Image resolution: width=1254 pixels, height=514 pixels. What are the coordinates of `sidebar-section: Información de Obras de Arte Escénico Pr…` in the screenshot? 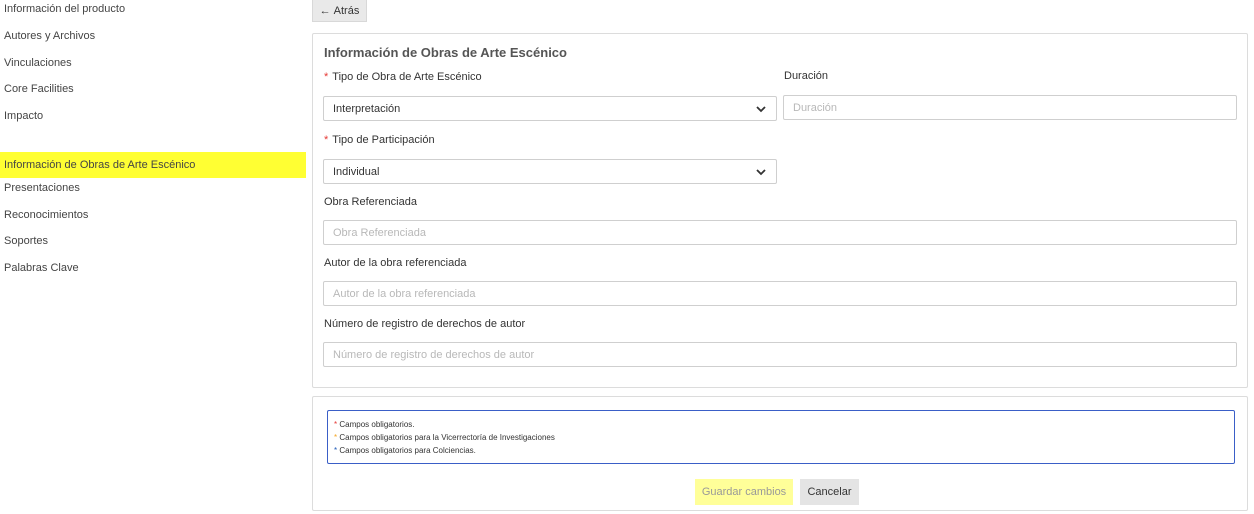 It's located at (153, 219).